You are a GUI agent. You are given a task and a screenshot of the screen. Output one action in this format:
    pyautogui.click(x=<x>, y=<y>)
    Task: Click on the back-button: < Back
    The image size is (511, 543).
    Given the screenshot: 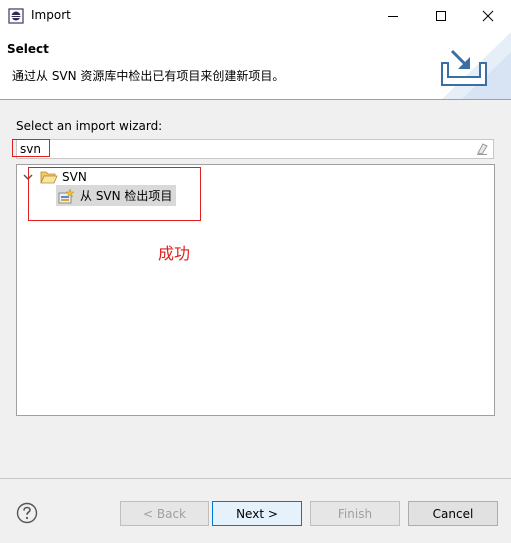 What is the action you would take?
    pyautogui.click(x=164, y=513)
    